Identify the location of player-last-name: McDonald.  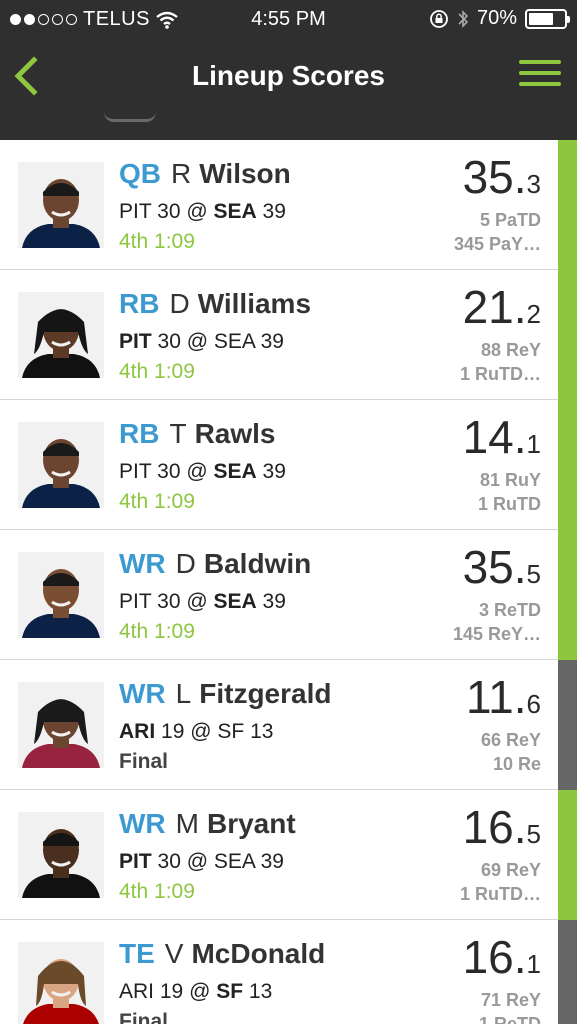
(258, 953).